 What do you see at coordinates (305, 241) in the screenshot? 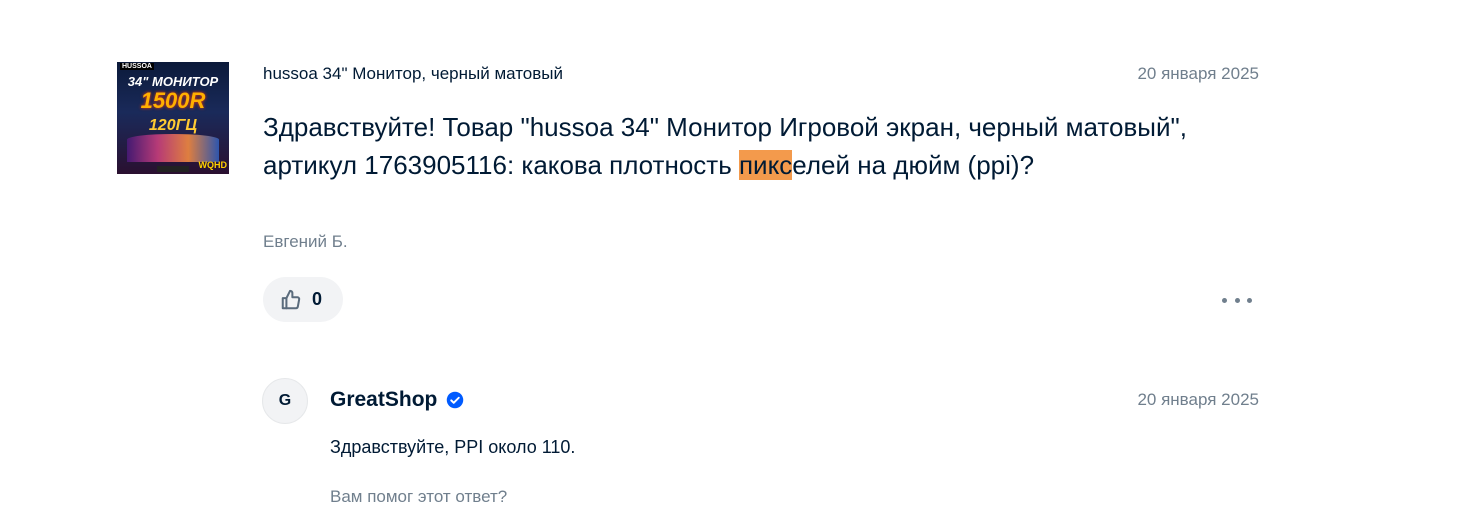
I see `question-author: Евгений Б.` at bounding box center [305, 241].